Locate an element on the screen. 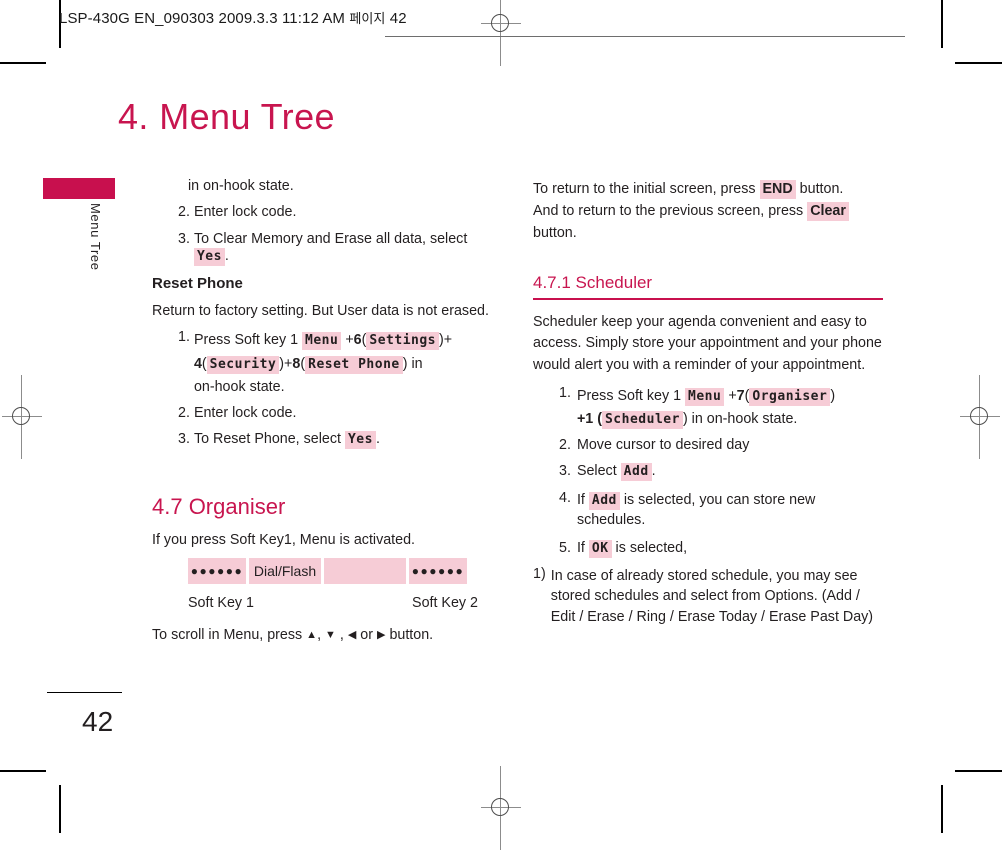  step3-text-before: To Reset Phone, select is located at coordinates (267, 439).